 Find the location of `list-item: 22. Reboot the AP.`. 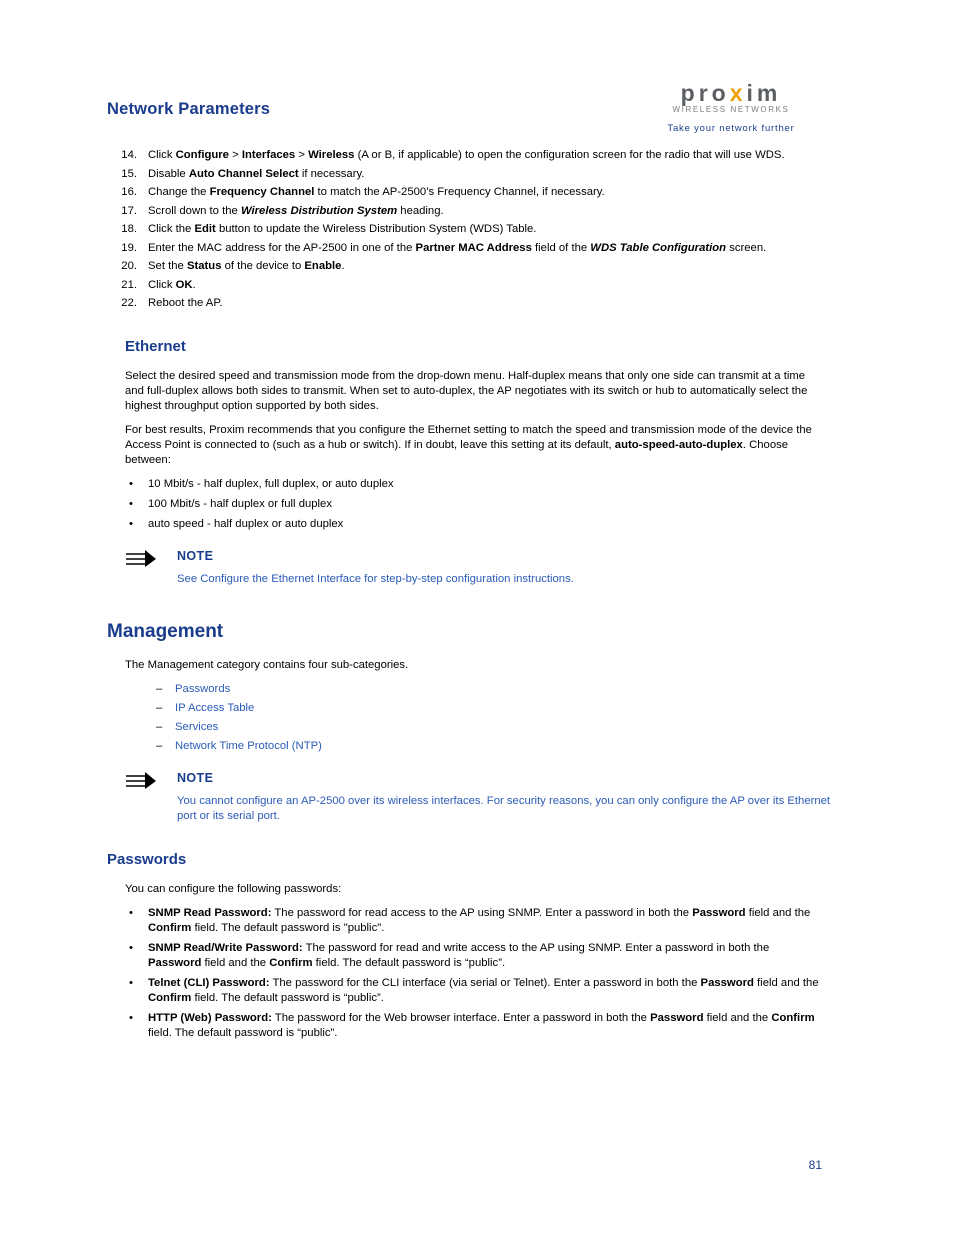

list-item: 22. Reboot the AP. is located at coordinates (465, 303).